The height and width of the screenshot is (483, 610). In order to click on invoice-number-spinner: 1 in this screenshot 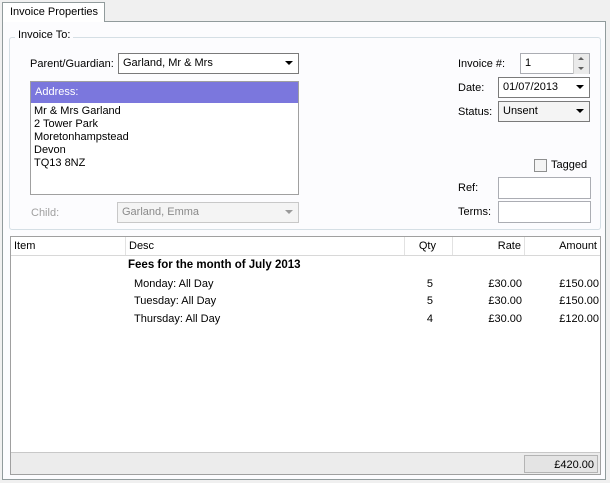, I will do `click(555, 63)`.